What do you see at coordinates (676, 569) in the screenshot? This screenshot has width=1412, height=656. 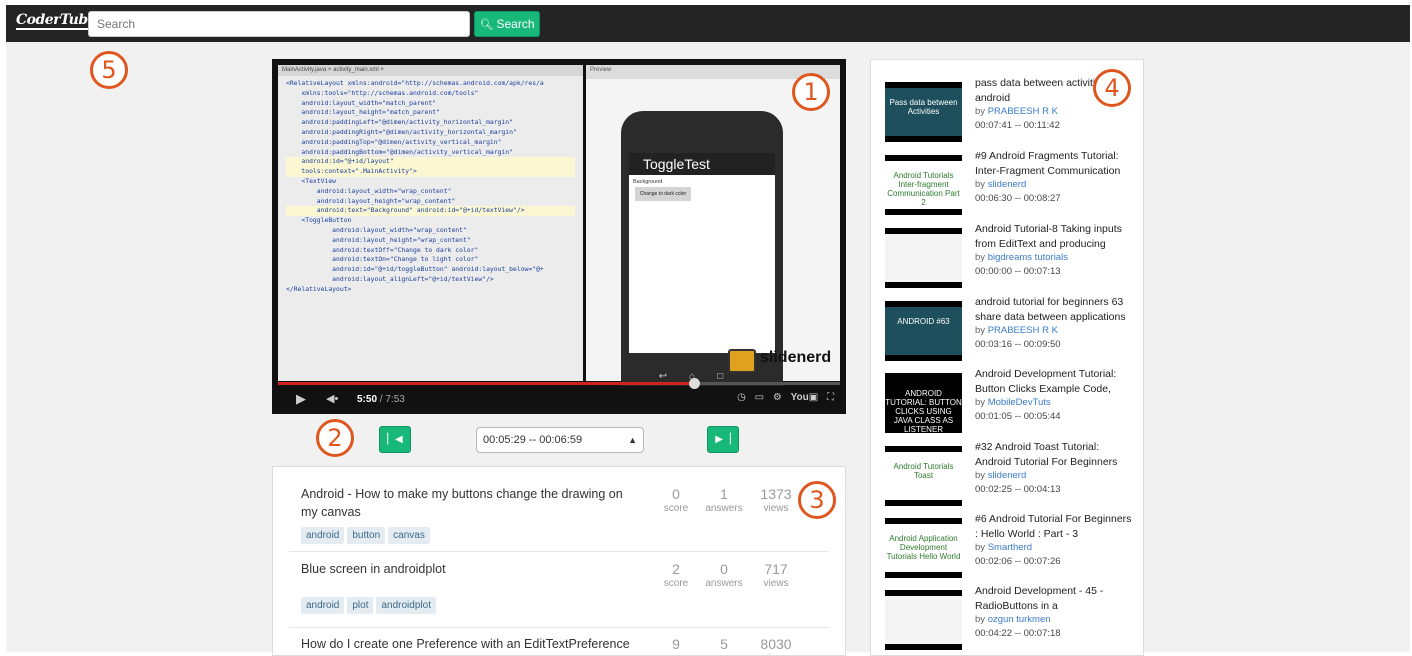 I see `question-score-count: 2` at bounding box center [676, 569].